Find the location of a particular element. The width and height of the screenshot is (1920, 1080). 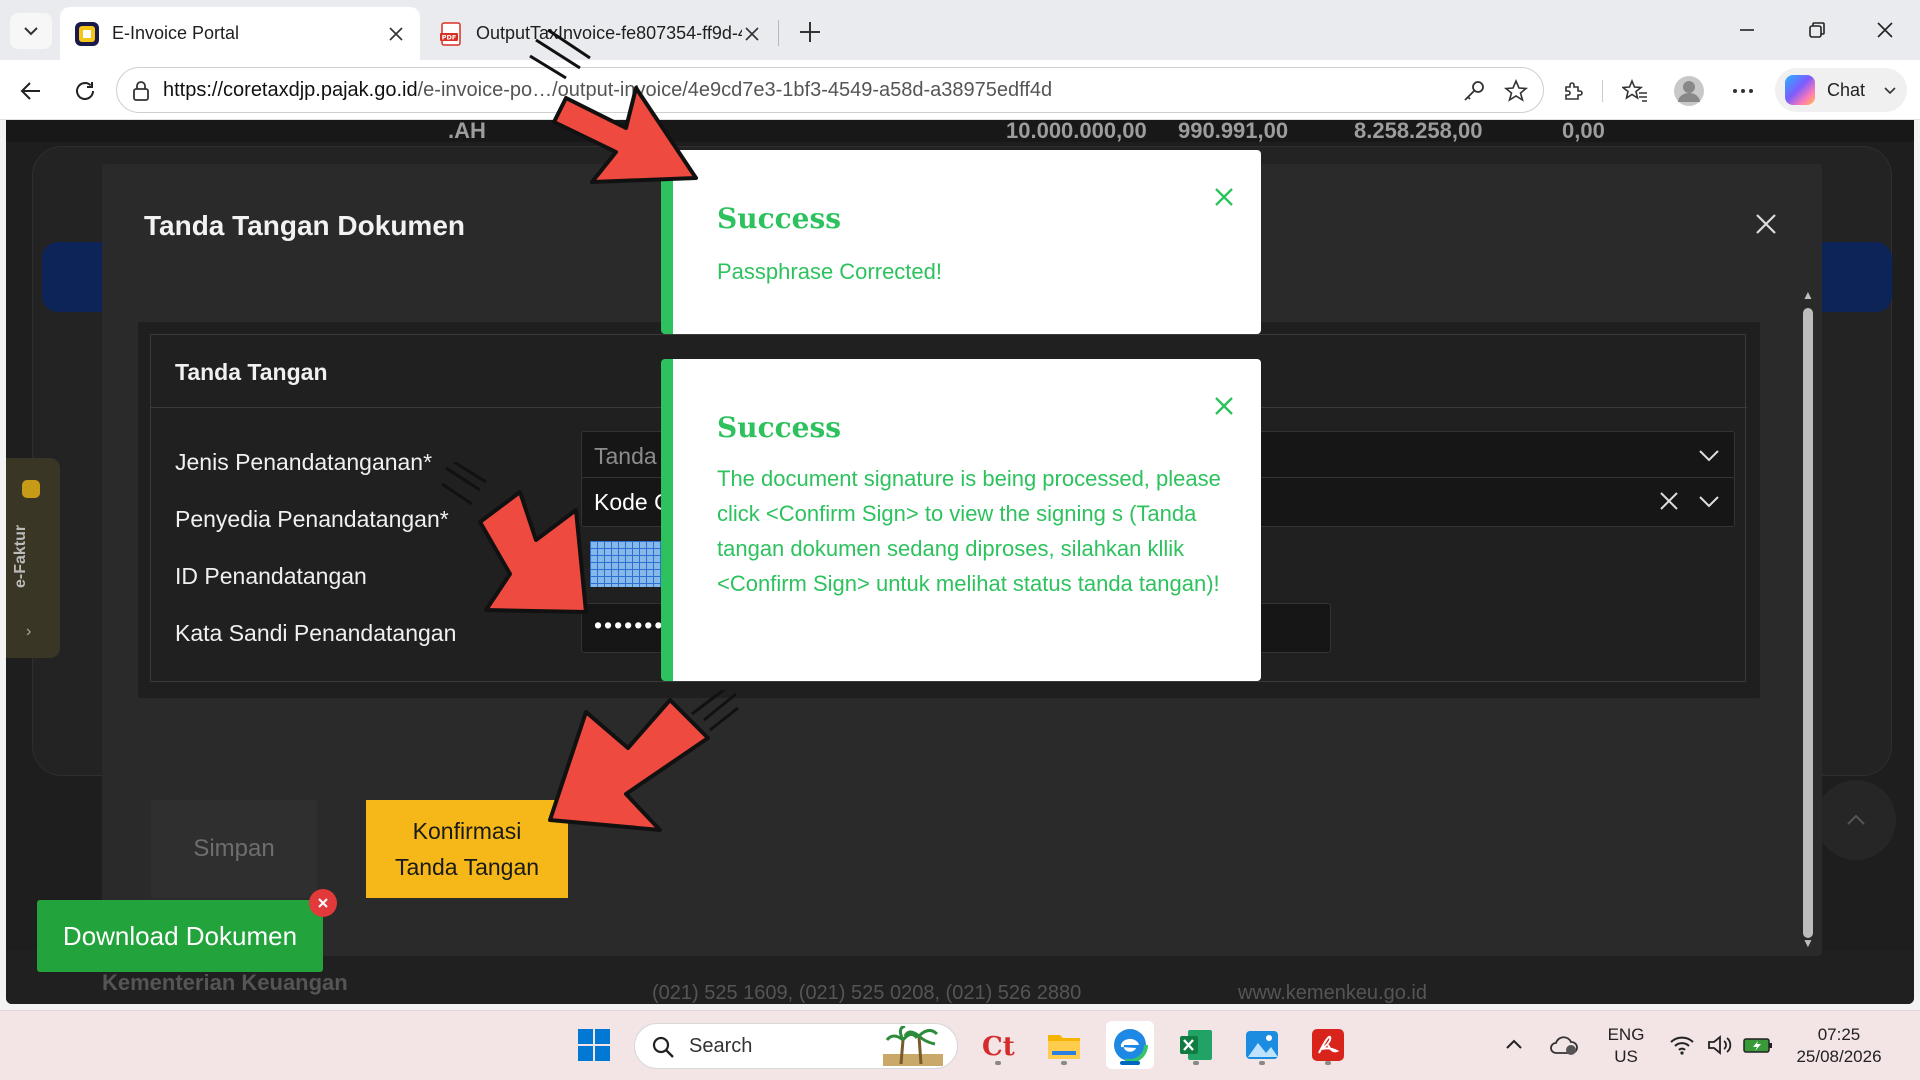

modal-close-button is located at coordinates (1766, 224).